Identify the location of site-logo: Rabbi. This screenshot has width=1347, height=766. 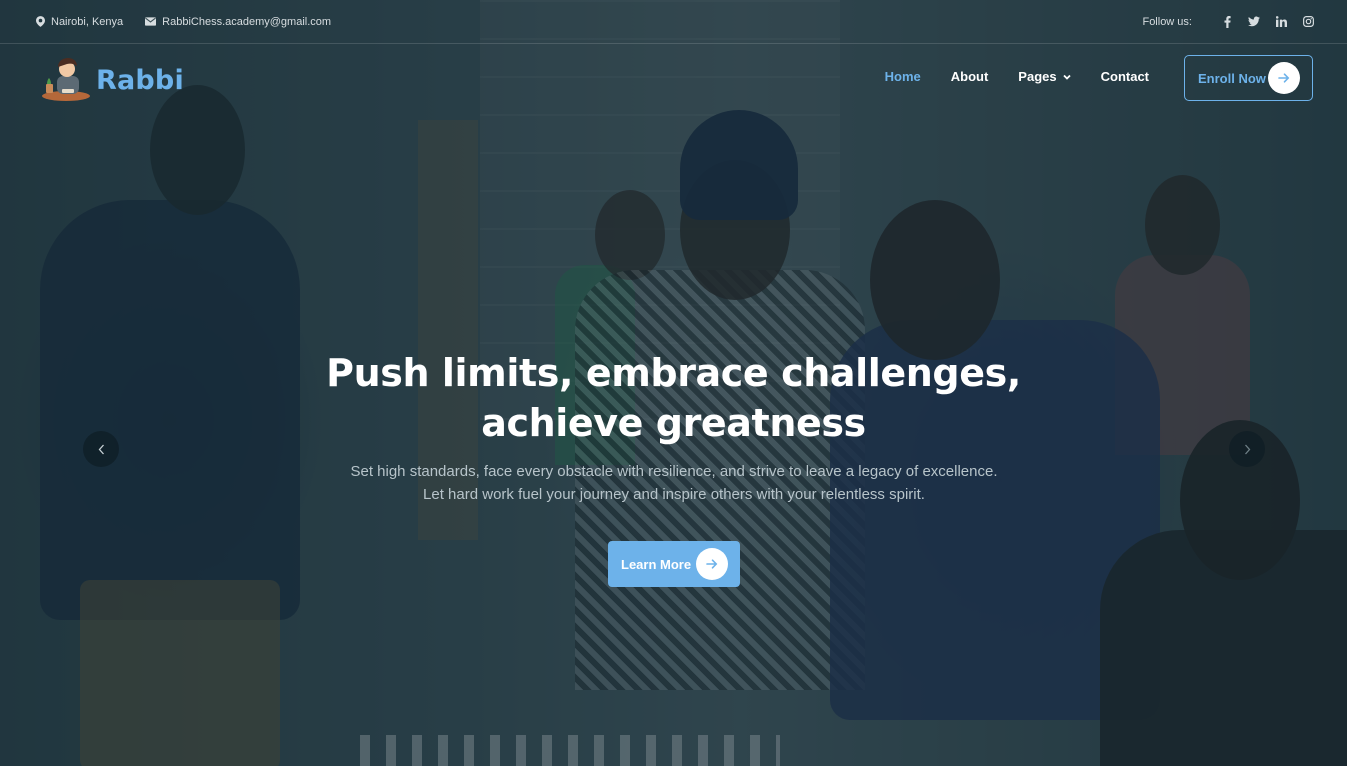
(112, 80).